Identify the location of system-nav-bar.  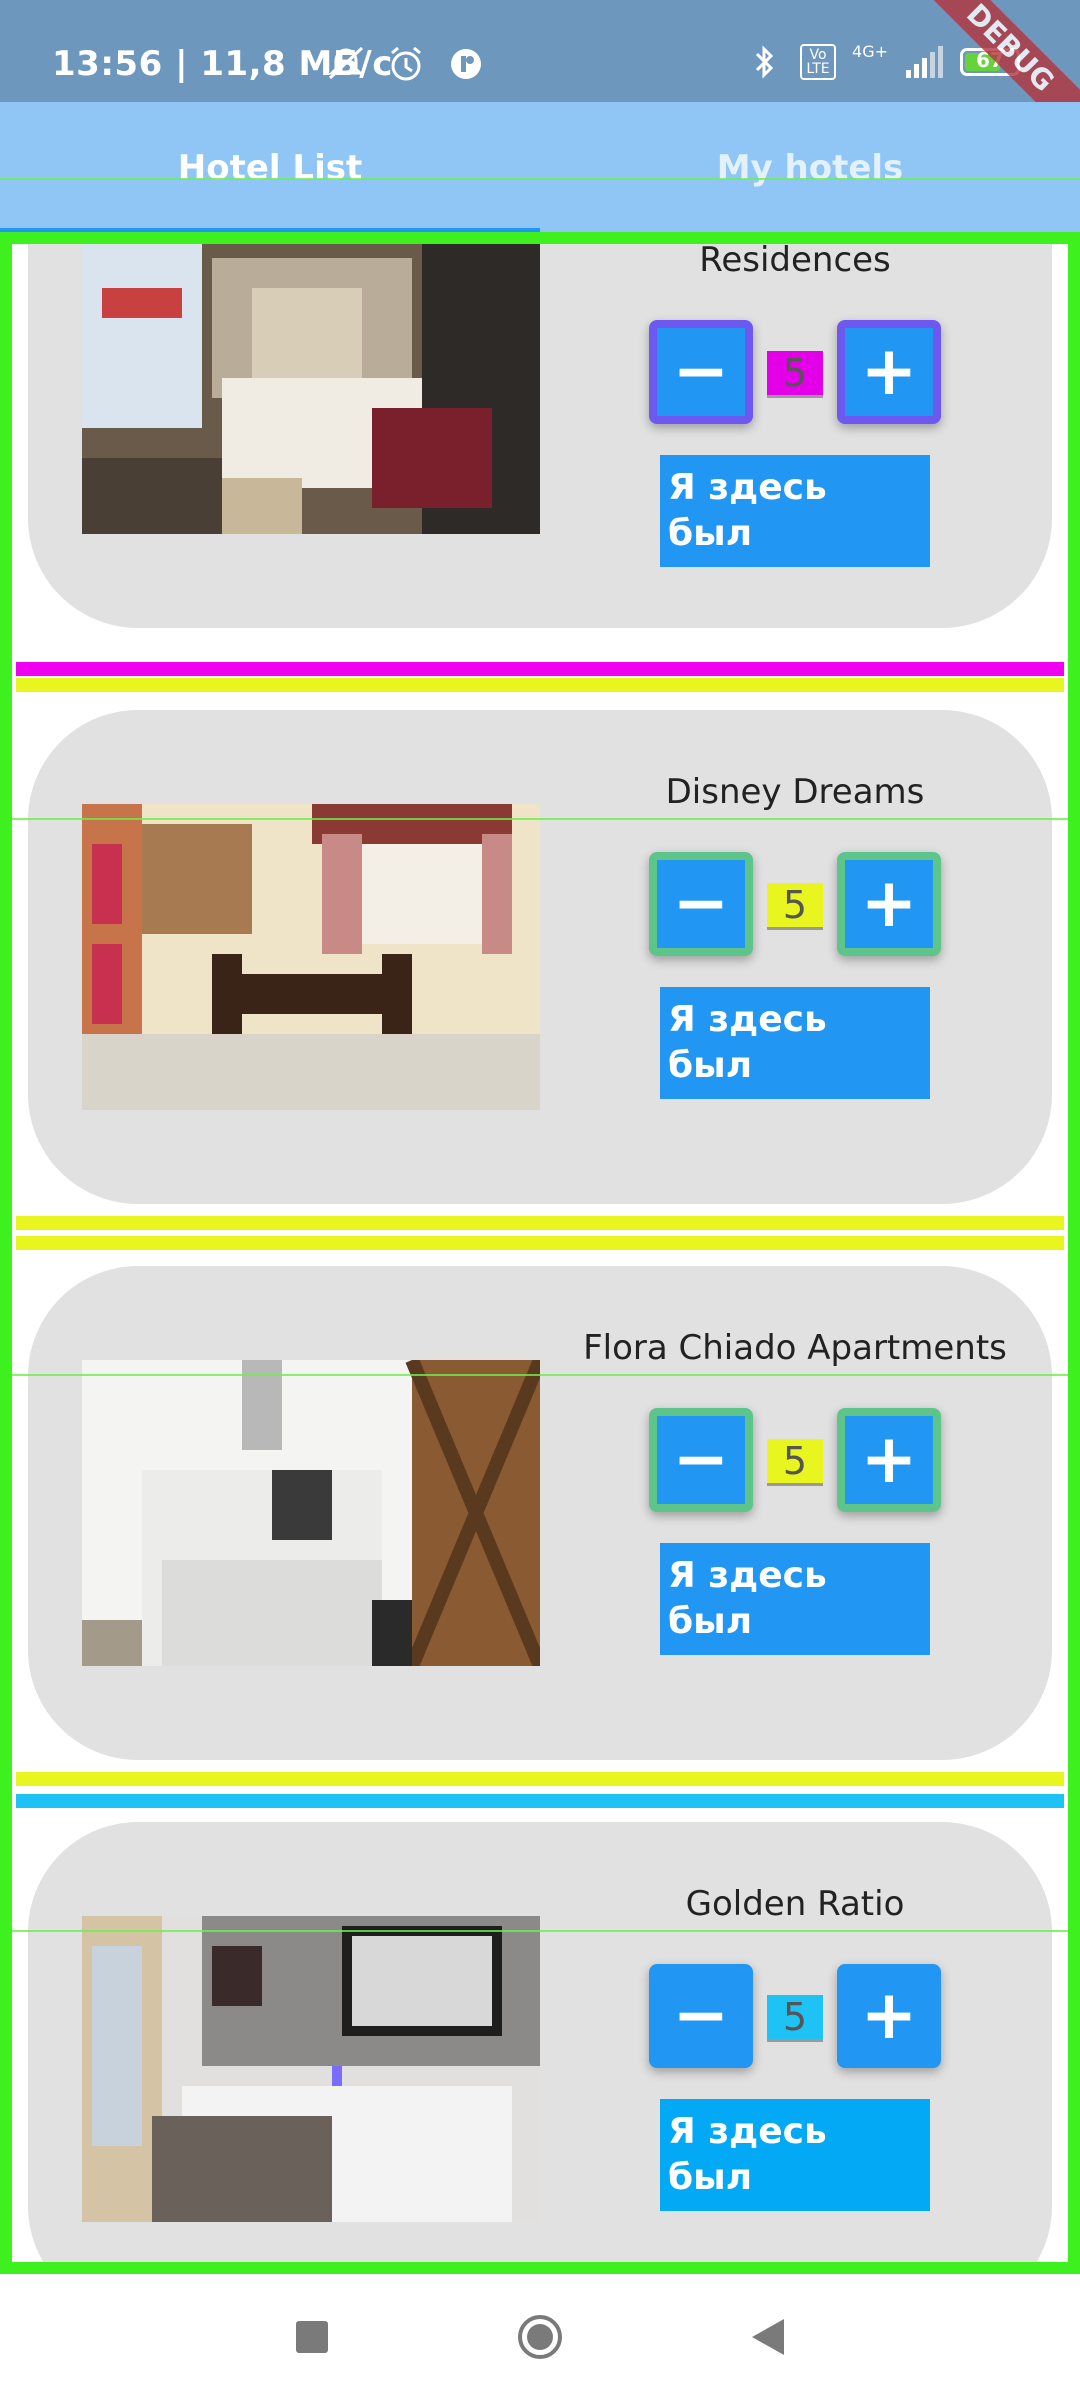
(540, 2337).